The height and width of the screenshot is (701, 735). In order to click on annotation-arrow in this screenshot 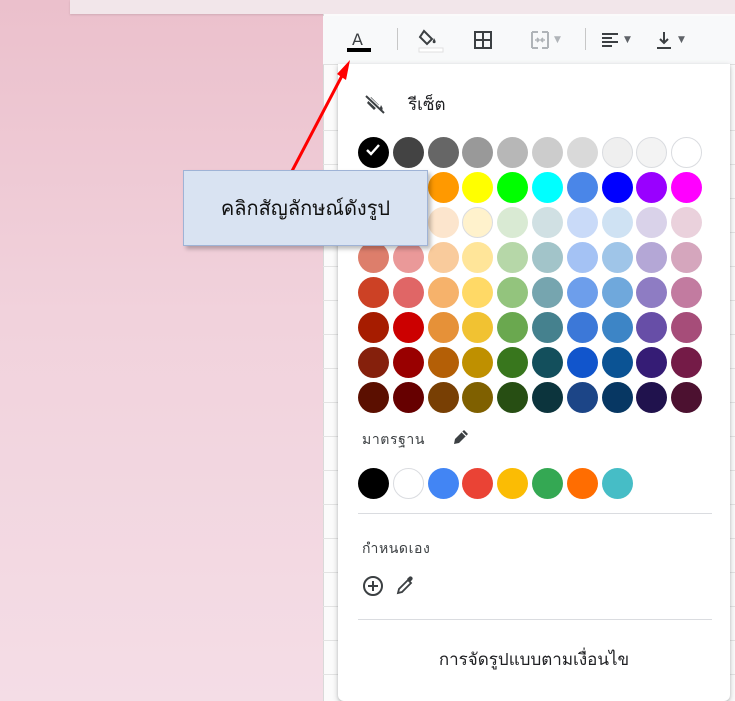, I will do `click(309, 137)`.